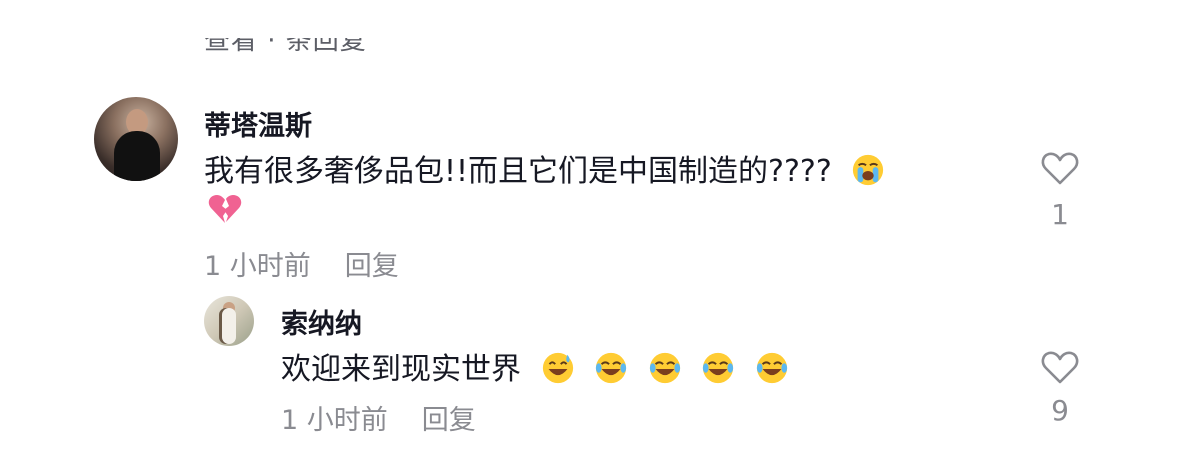  What do you see at coordinates (285, 47) in the screenshot?
I see `view-replies-link-partial: 查看 · 条回复` at bounding box center [285, 47].